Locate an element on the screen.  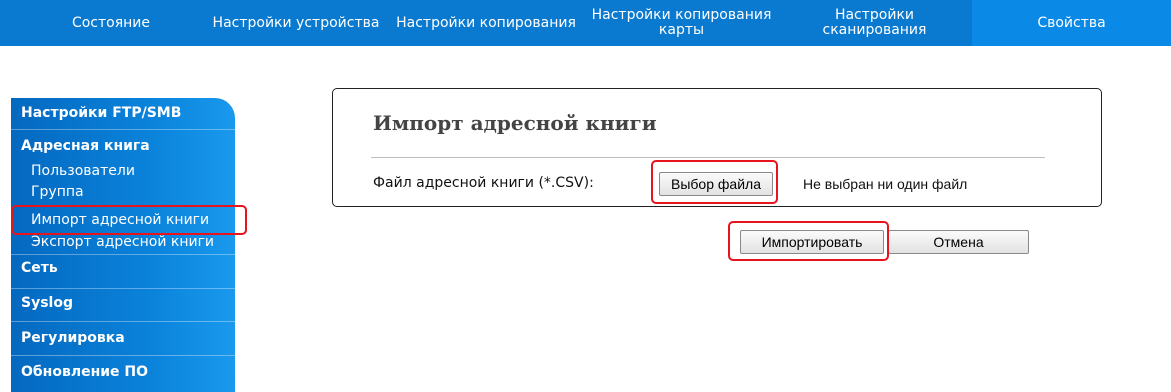
tab-properties: Свойства is located at coordinates (1071, 23).